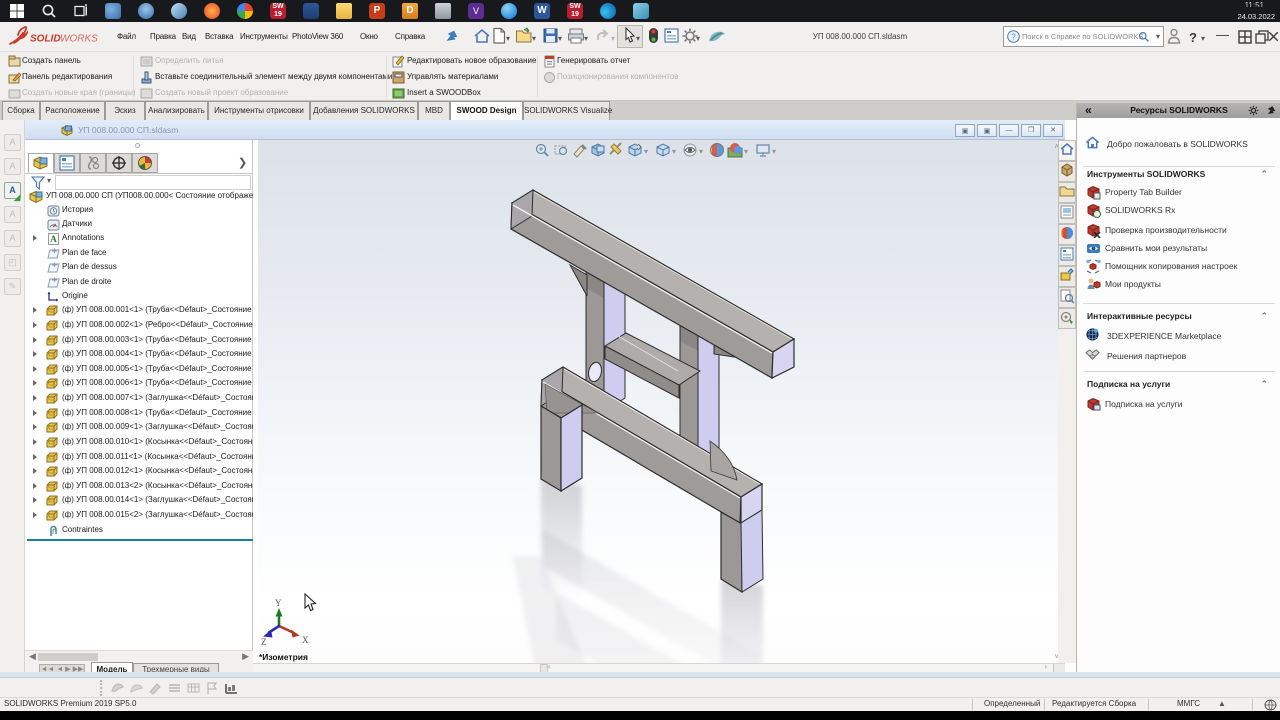 This screenshot has height=720, width=1280. What do you see at coordinates (278, 603) in the screenshot?
I see `svg-text: Y` at bounding box center [278, 603].